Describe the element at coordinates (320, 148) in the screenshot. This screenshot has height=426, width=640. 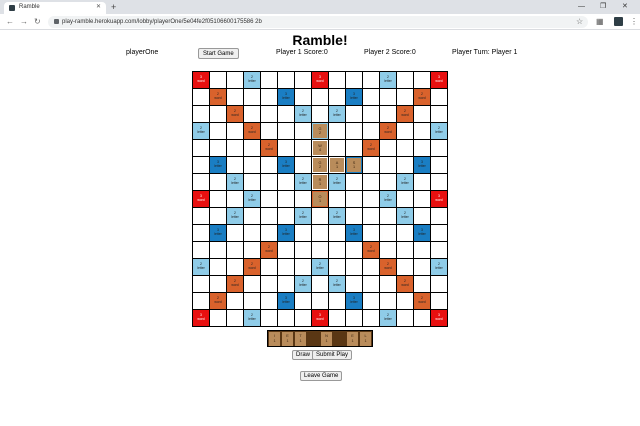
I see `board-cell: W4` at that location.